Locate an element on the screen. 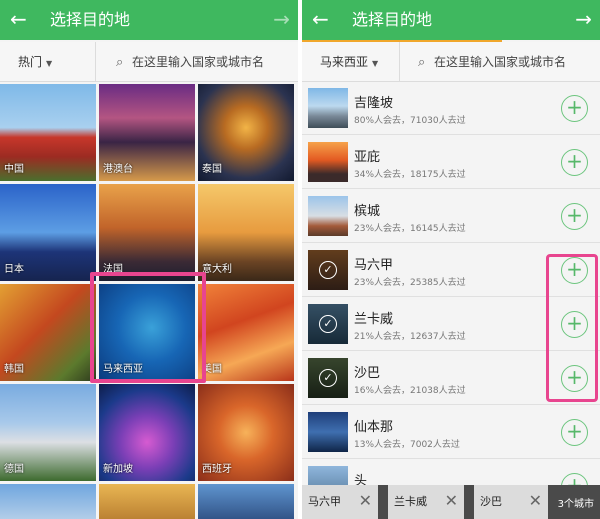 Image resolution: width=600 pixels, height=519 pixels. category-dropdown: 热门 ▼ is located at coordinates (48, 62).